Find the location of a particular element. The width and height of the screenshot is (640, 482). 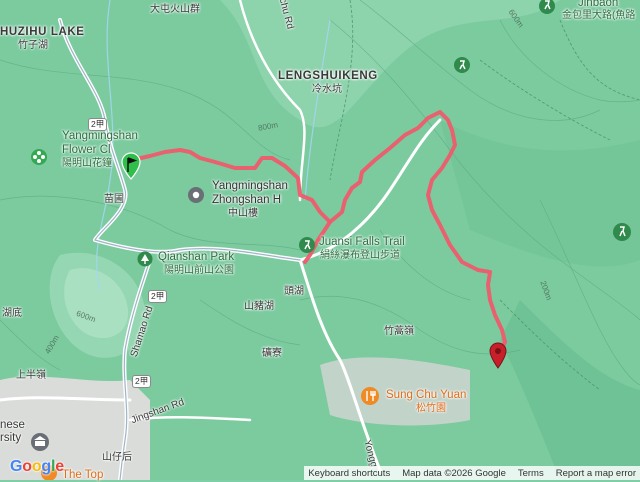

label-qianshan-zh: 陽明山前山公園 is located at coordinates (199, 270).